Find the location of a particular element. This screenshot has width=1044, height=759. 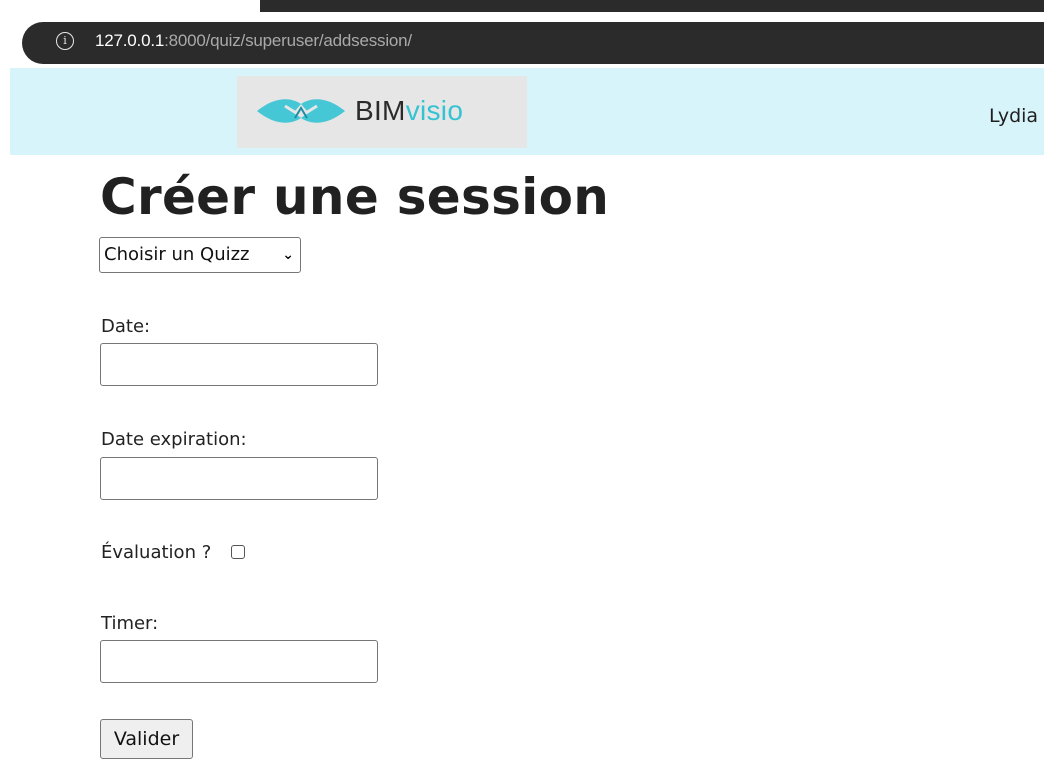

timer-field is located at coordinates (239, 661).